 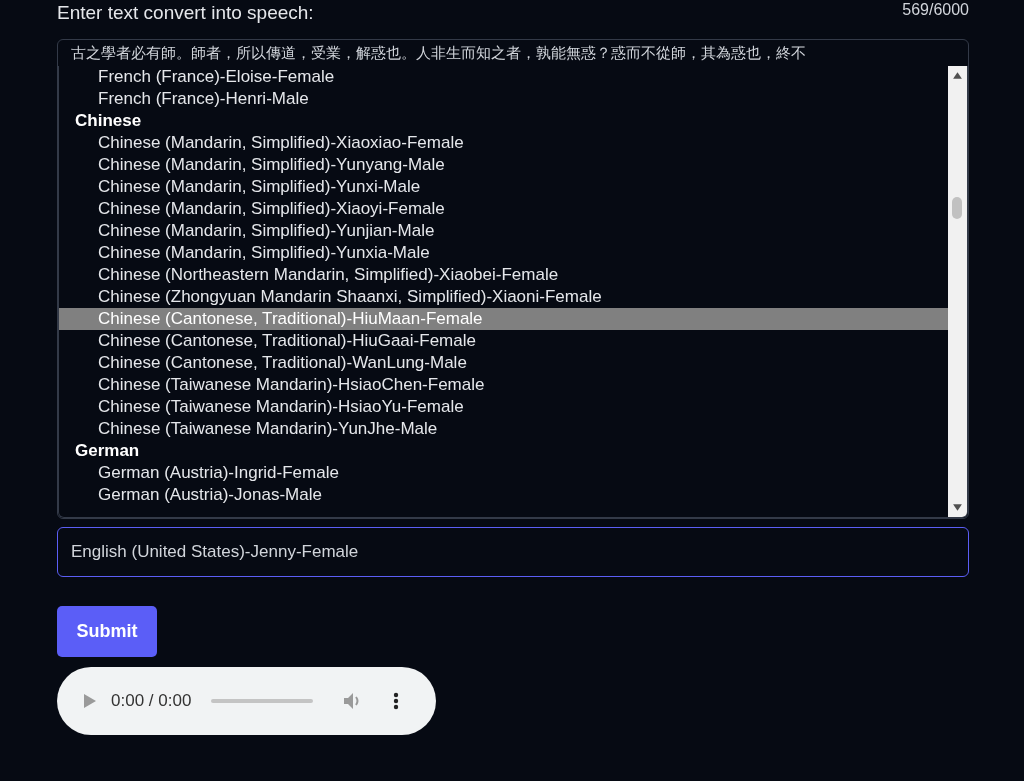 I want to click on voice-option: Chinese (Zhongyuan Mandarin Shaanxi, Simplified)-Xiaoni-Female, so click(x=503, y=297).